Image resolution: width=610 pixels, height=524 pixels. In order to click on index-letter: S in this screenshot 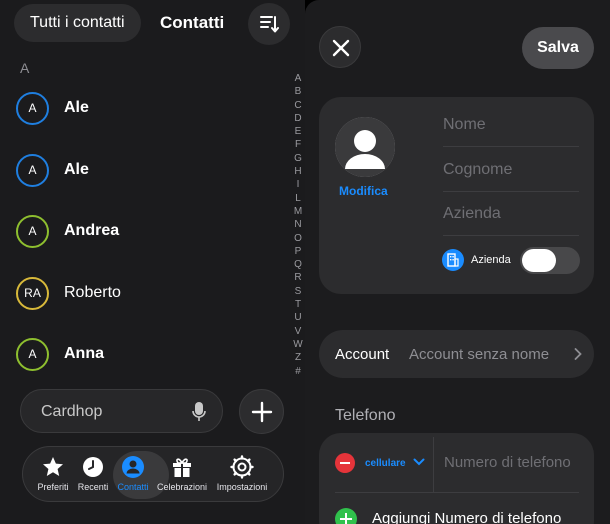, I will do `click(298, 291)`.